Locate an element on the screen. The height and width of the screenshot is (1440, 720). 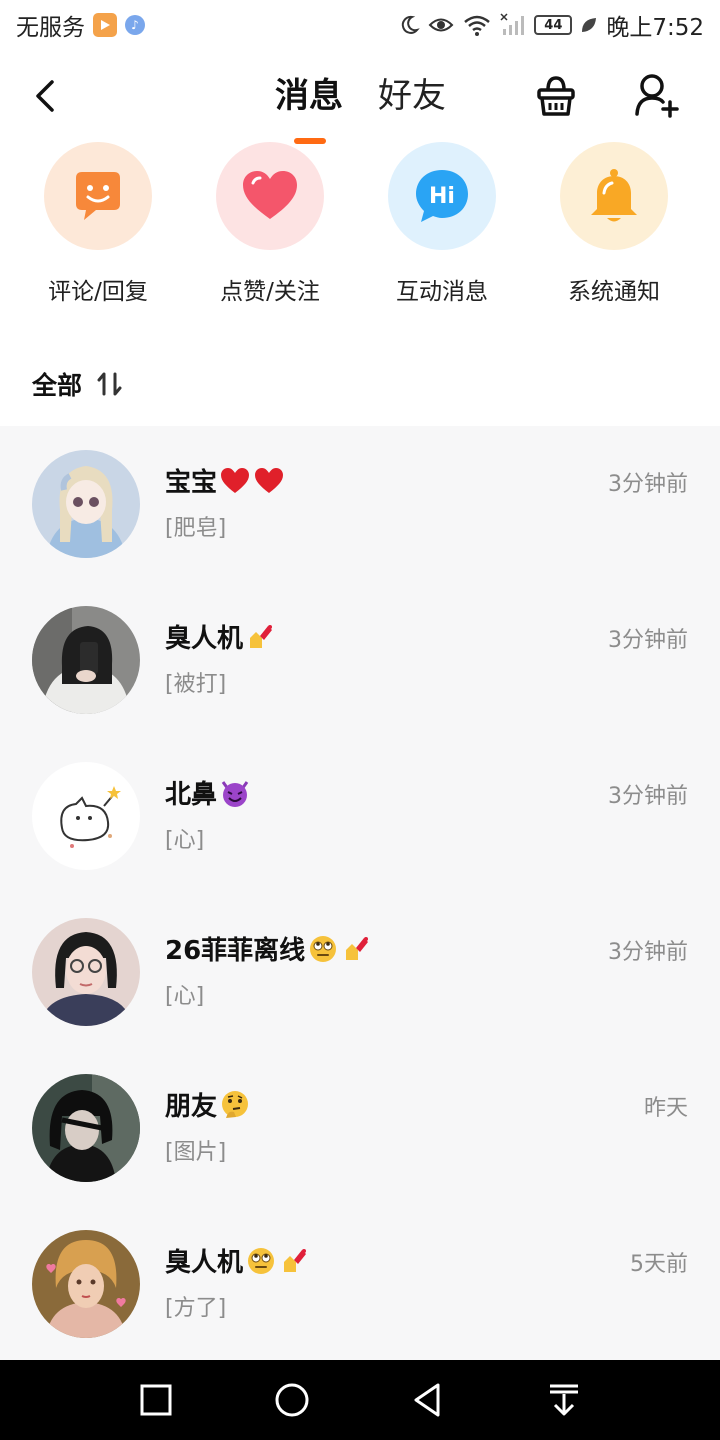
message-preview: [方了] is located at coordinates (196, 1308).